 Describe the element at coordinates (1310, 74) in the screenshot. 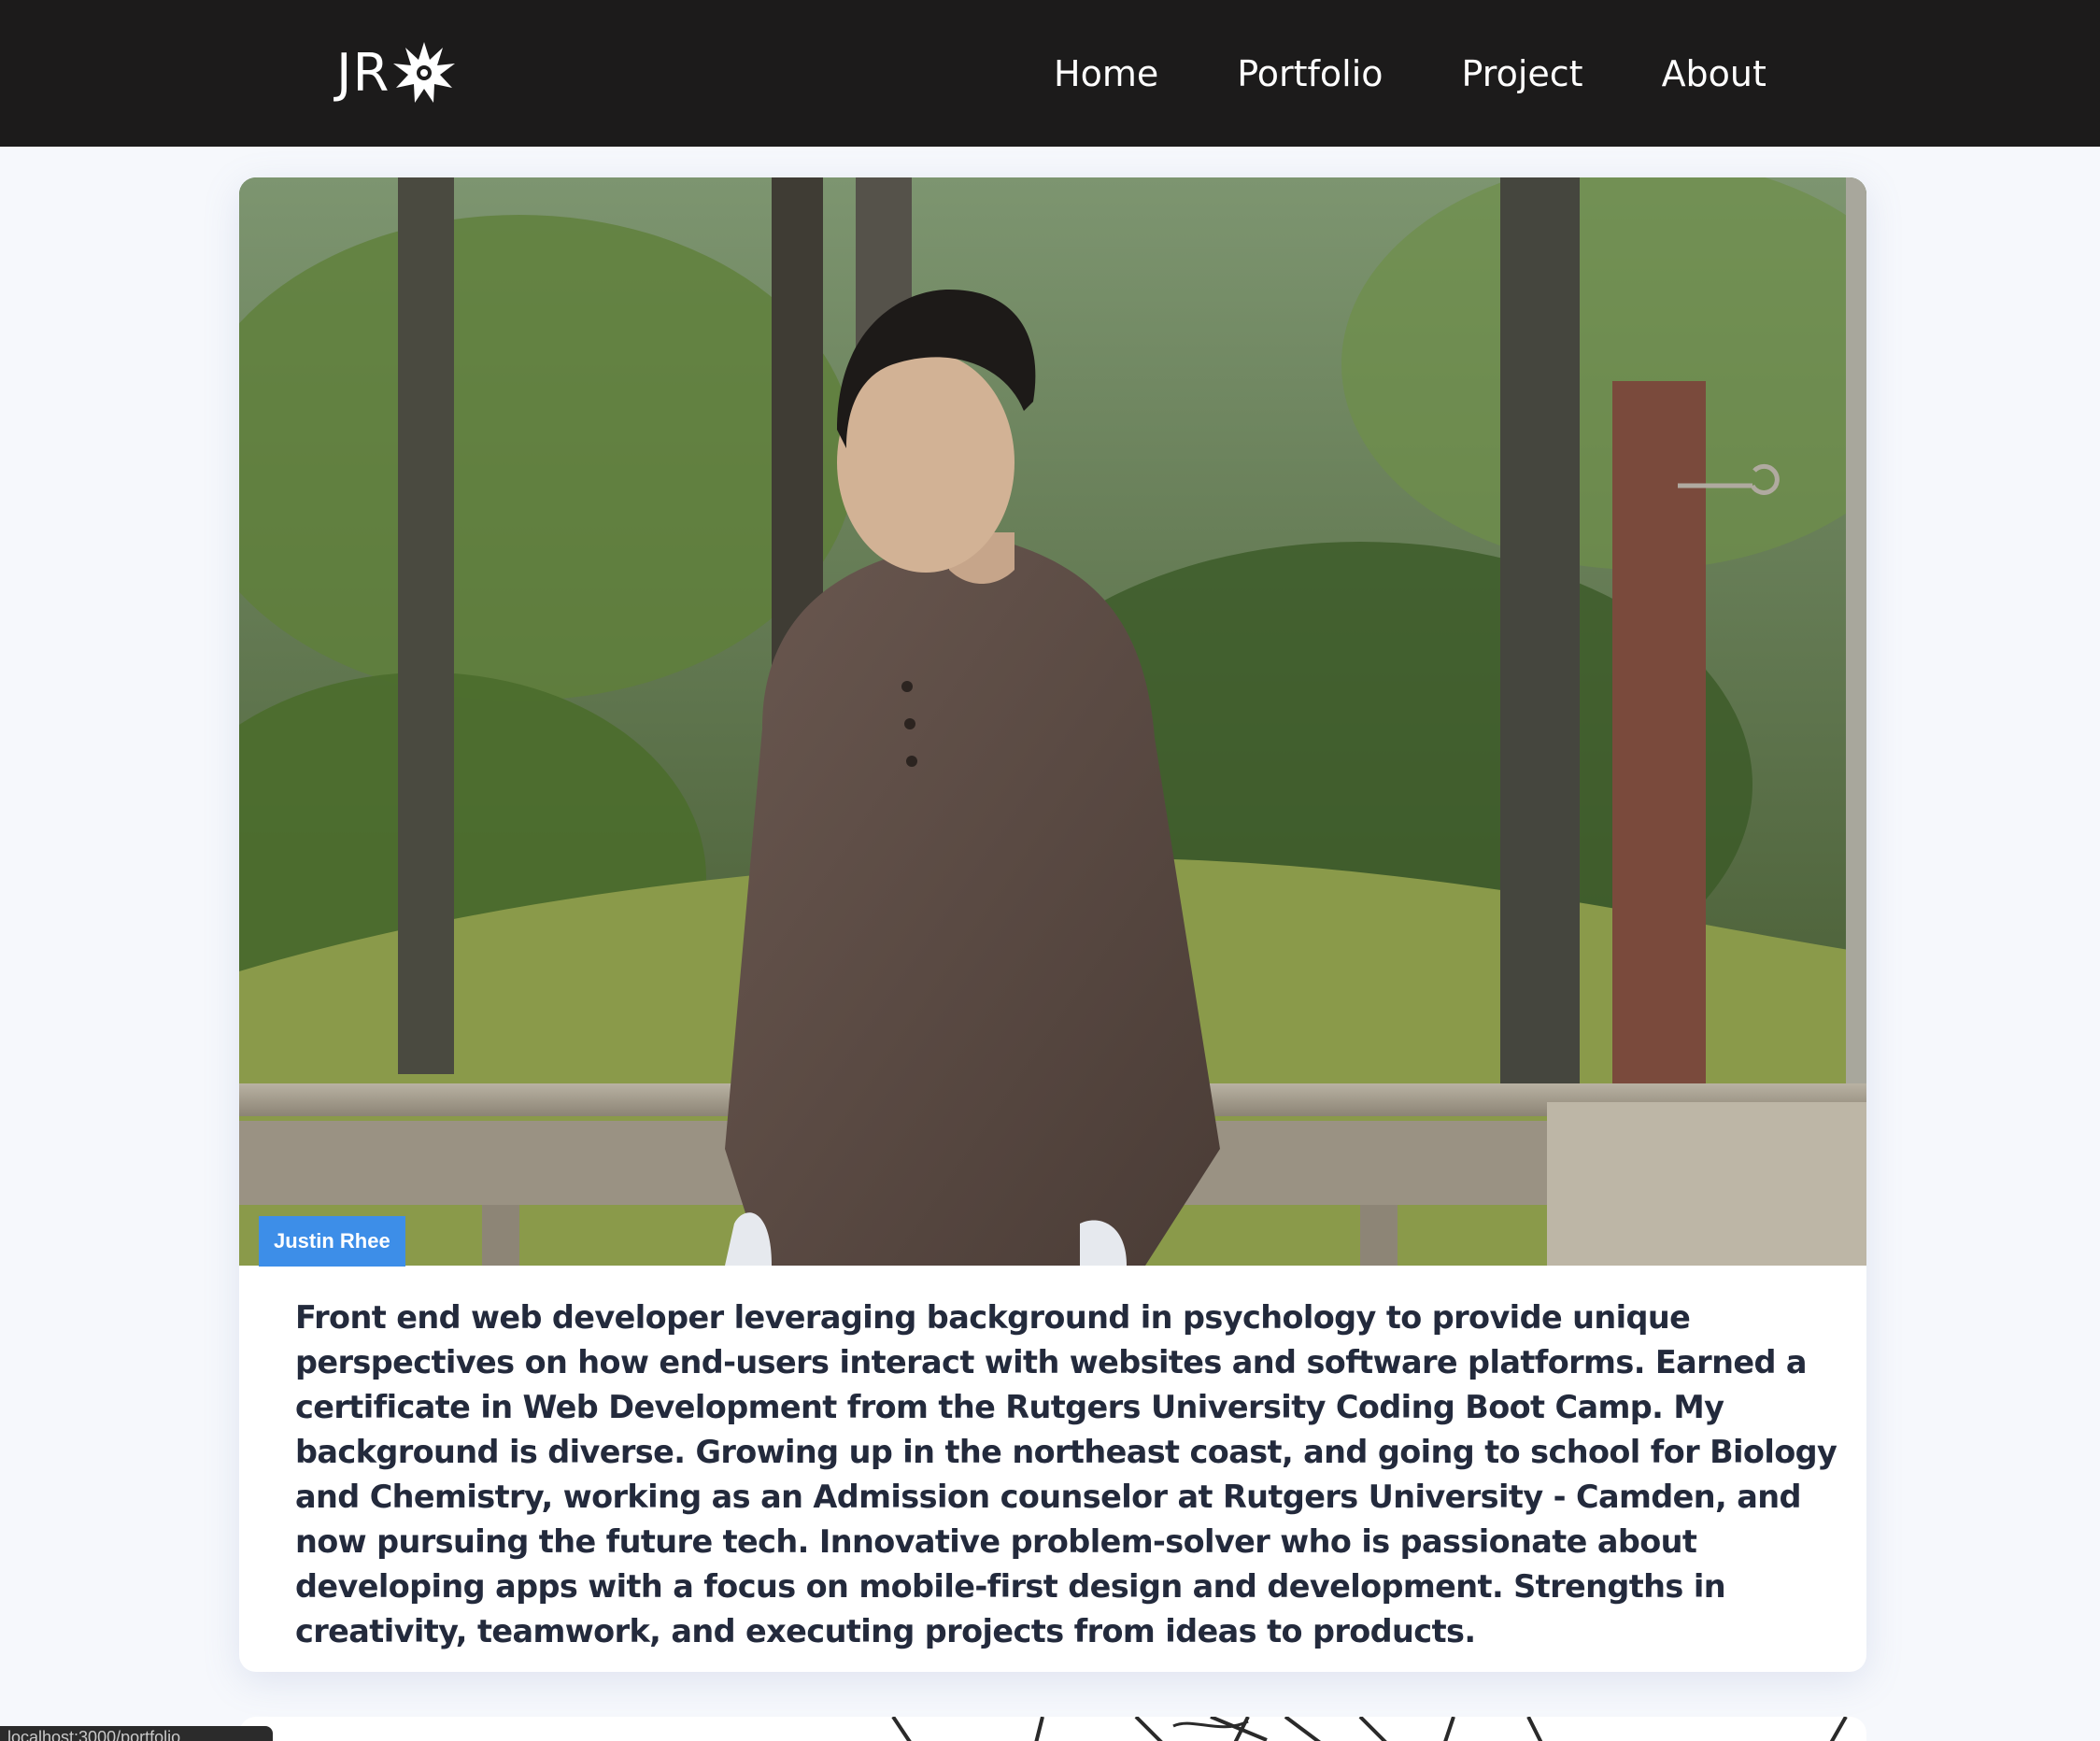

I see `nav-link-portfolio: Portfolio` at that location.